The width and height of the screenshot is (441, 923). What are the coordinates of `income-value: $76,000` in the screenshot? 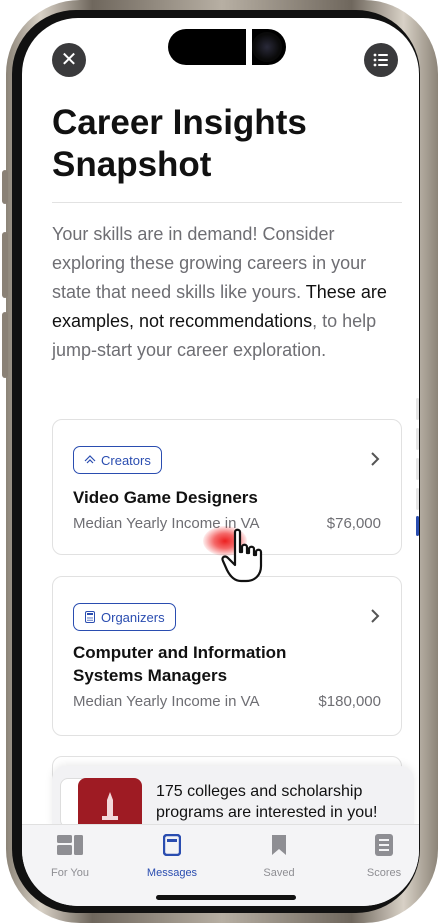 It's located at (353, 523).